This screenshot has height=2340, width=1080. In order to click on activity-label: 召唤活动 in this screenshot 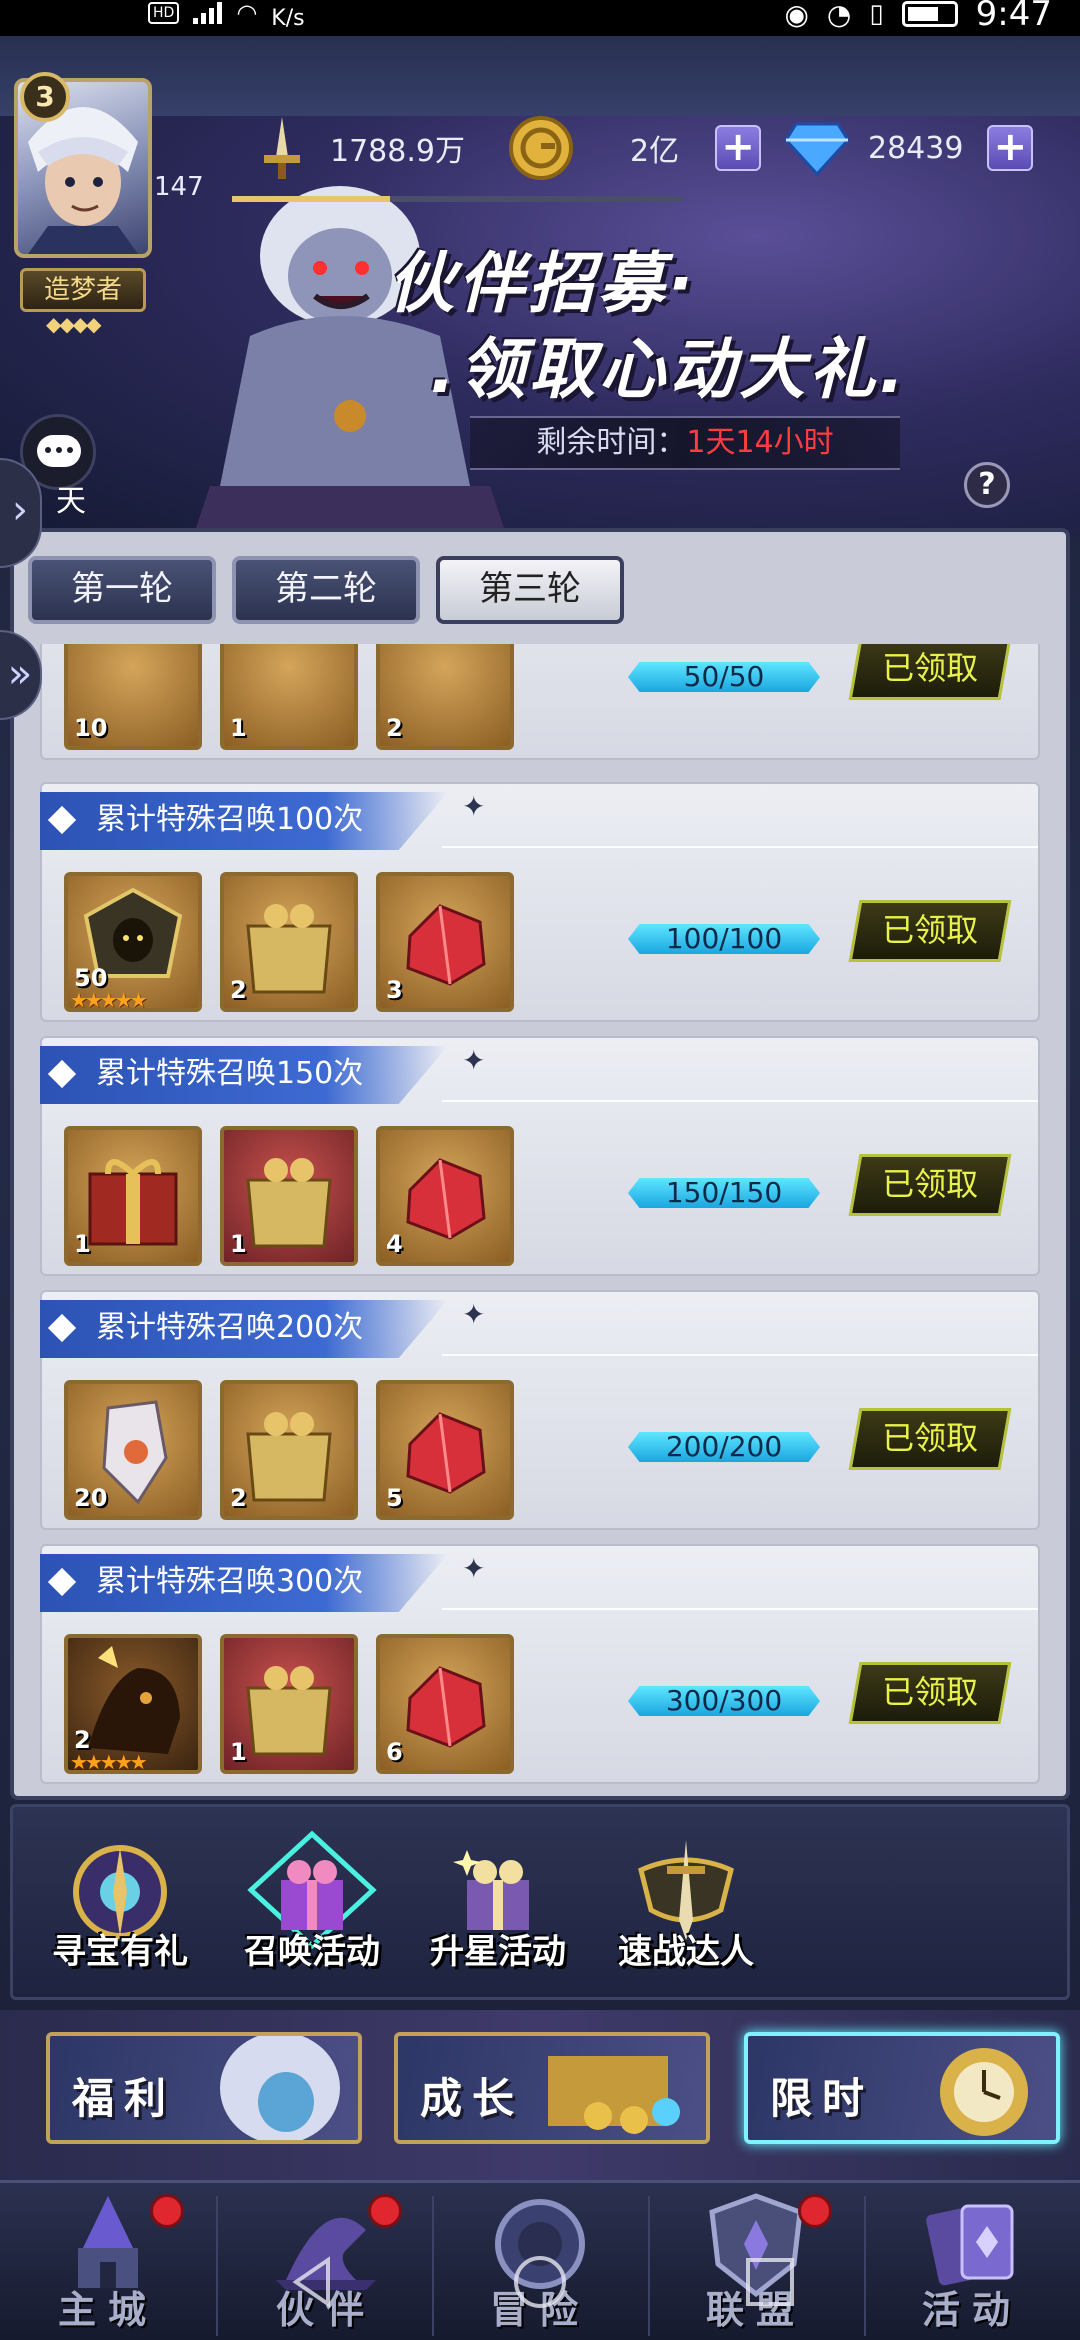, I will do `click(312, 1952)`.